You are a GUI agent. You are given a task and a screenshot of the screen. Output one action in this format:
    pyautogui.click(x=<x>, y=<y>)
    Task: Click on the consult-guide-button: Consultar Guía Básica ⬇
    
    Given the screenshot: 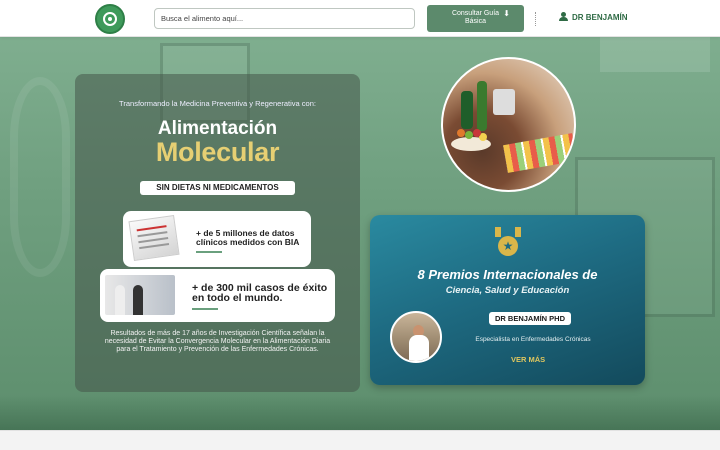 What is the action you would take?
    pyautogui.click(x=475, y=18)
    